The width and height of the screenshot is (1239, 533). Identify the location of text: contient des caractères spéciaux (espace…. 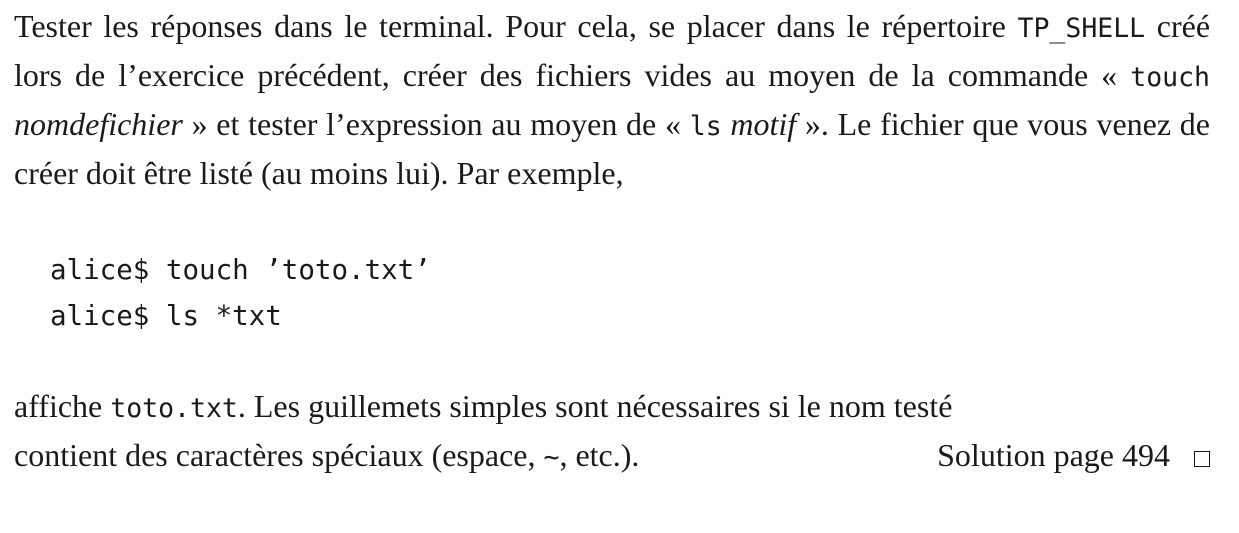
(275, 455).